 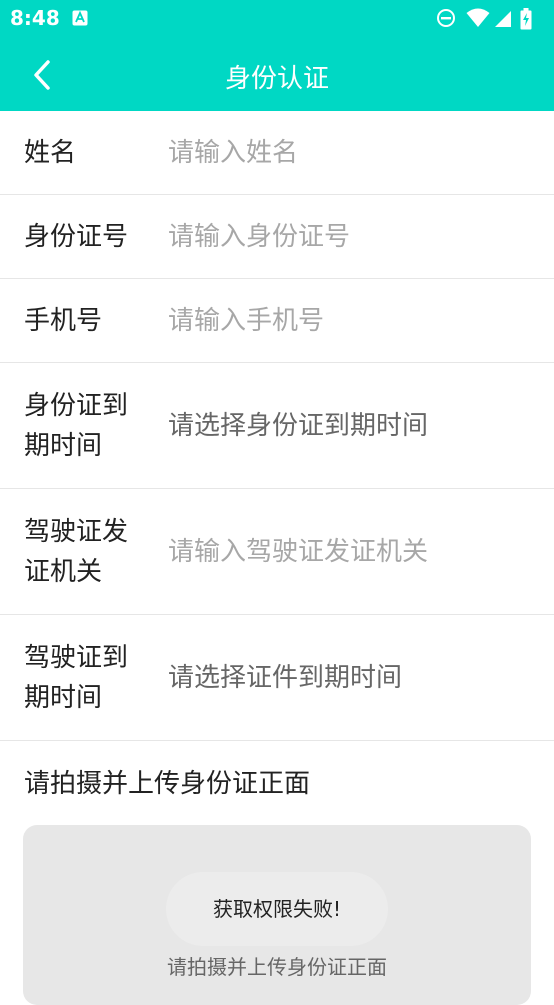 I want to click on license-expiry-label: 驾驶证到 期时间, so click(x=76, y=678).